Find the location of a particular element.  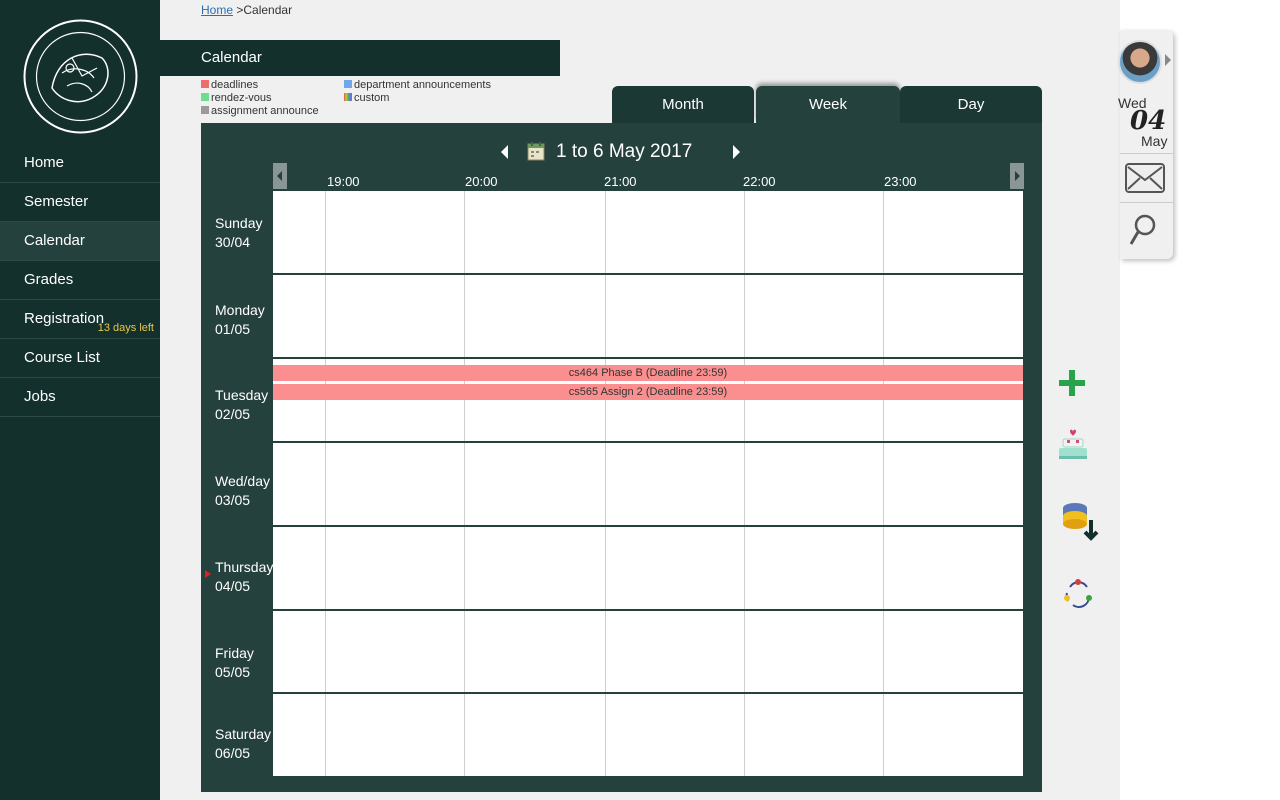

day-row-saturday is located at coordinates (648, 735).